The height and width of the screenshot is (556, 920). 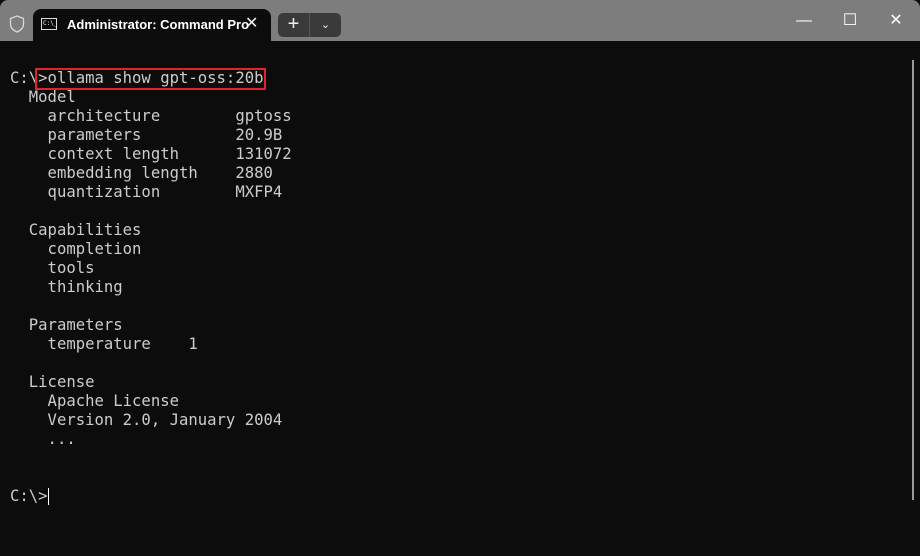 What do you see at coordinates (66, 287) in the screenshot?
I see `terminal-line: thinking` at bounding box center [66, 287].